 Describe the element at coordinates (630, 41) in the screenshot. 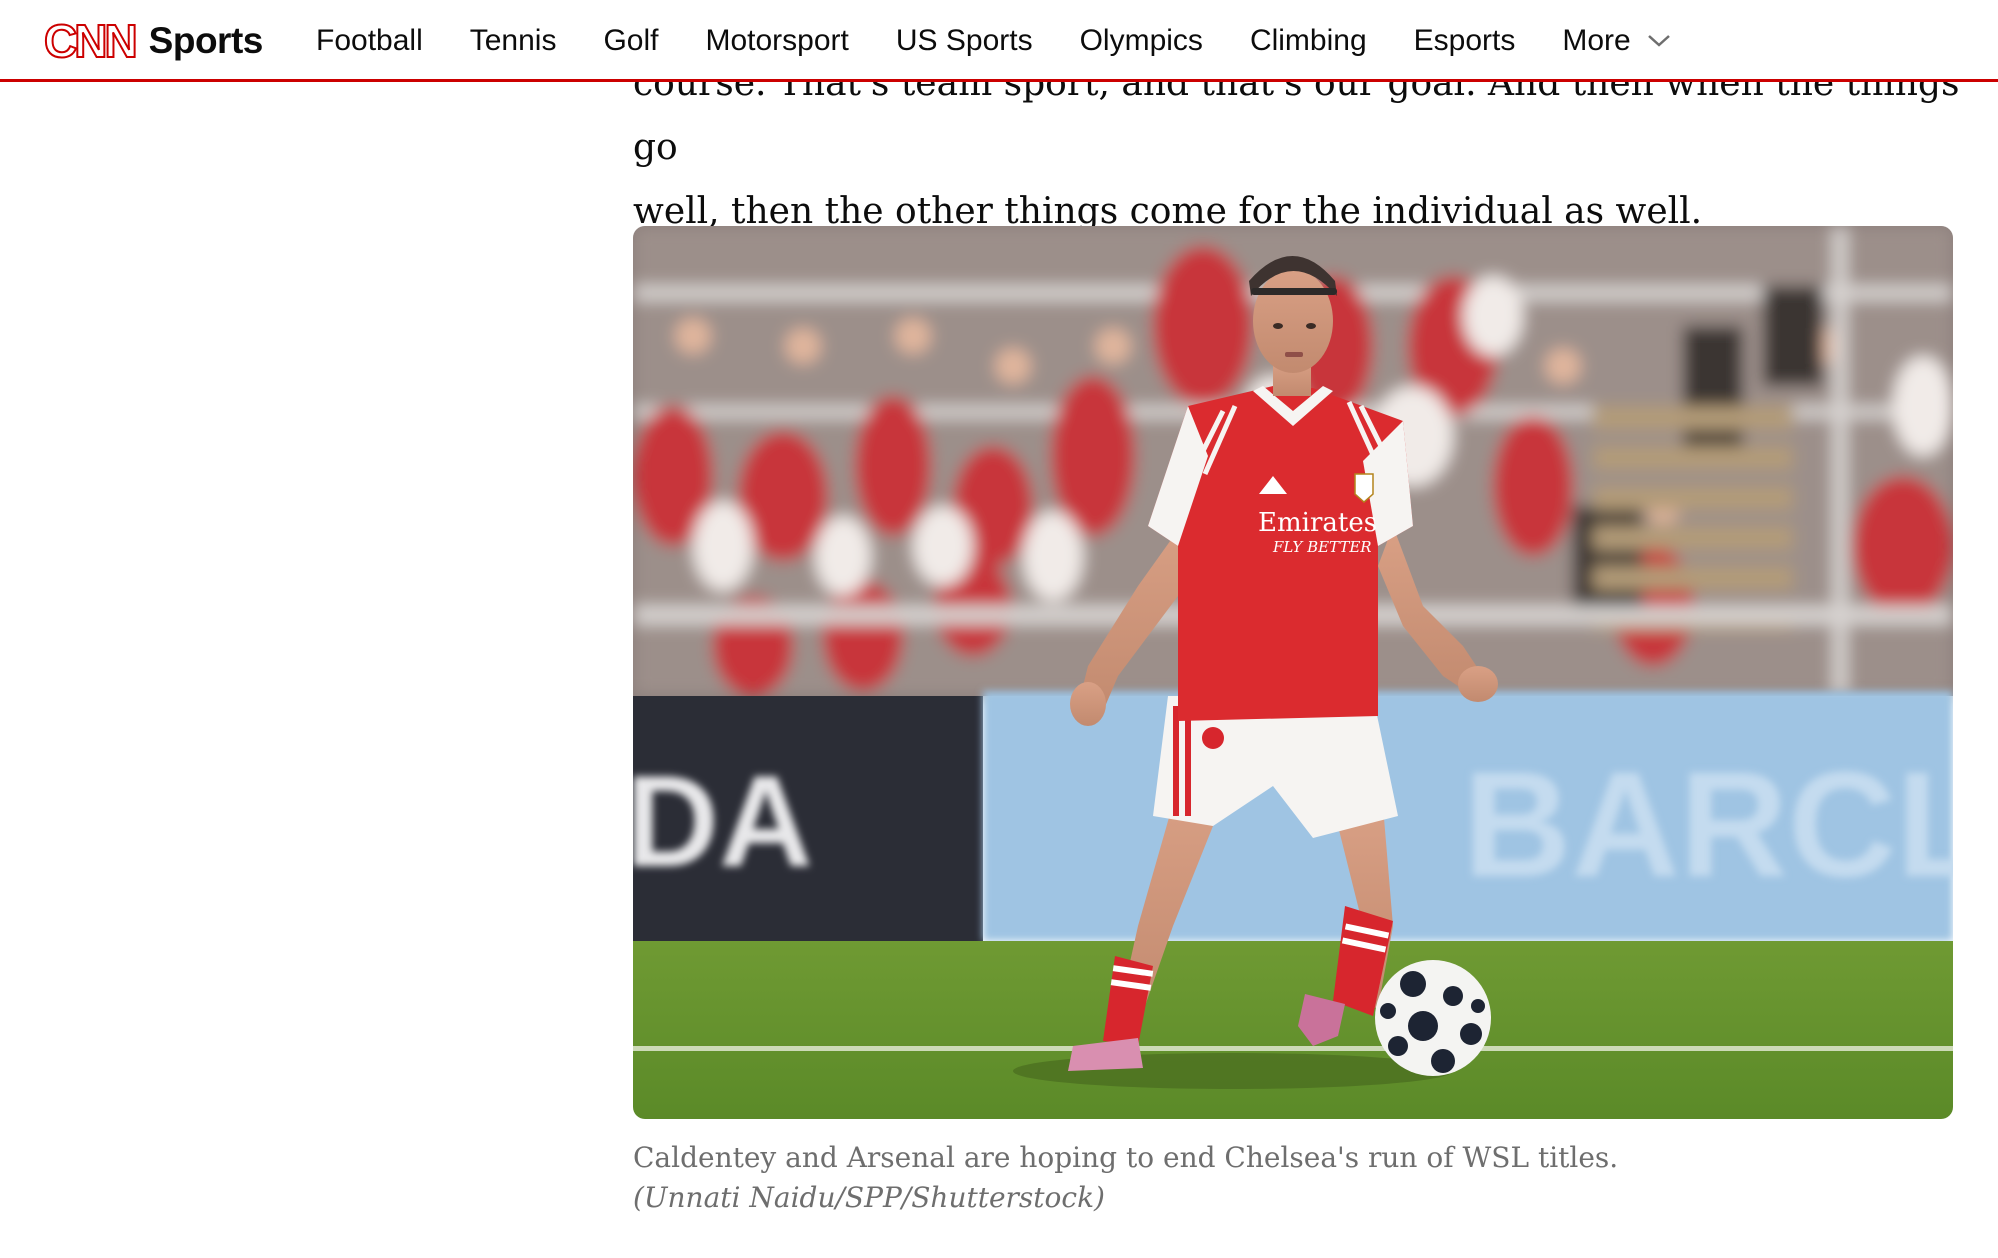

I see `nav-item-golf: Golf` at that location.